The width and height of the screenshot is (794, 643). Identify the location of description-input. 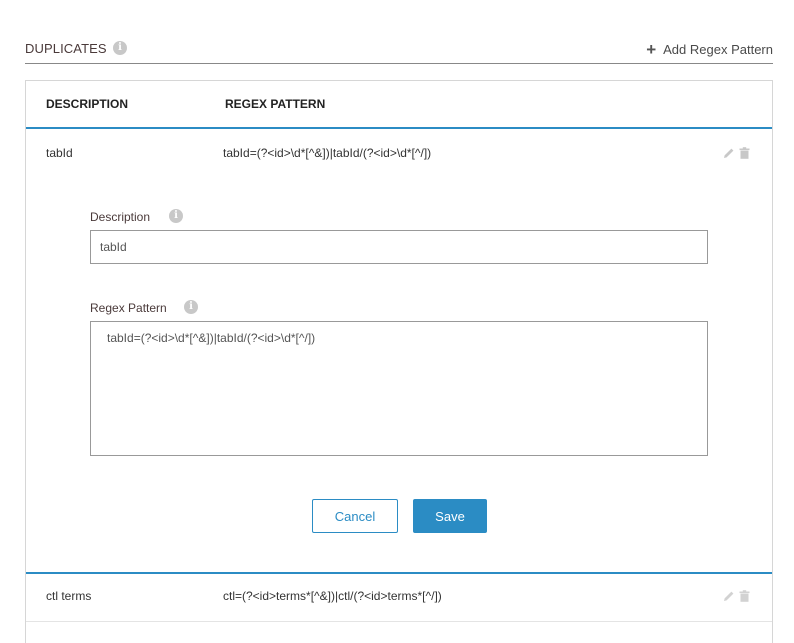
(399, 247).